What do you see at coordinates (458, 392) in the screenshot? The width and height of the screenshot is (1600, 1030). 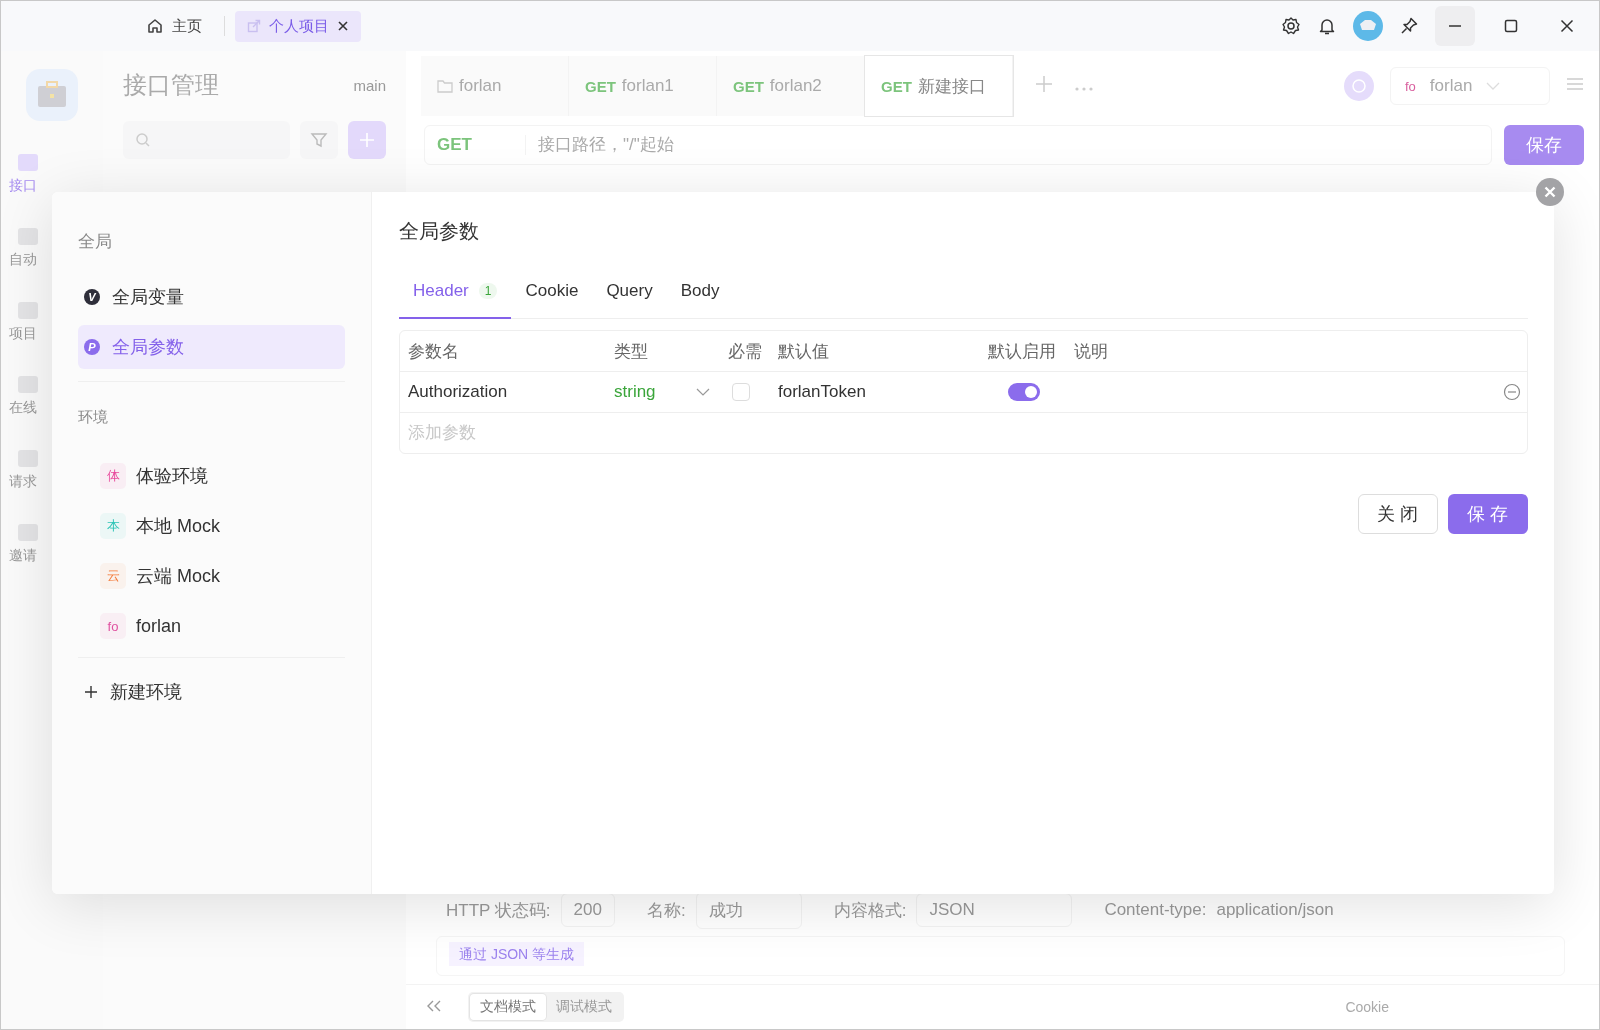 I see `table-cell-text: Authorization` at bounding box center [458, 392].